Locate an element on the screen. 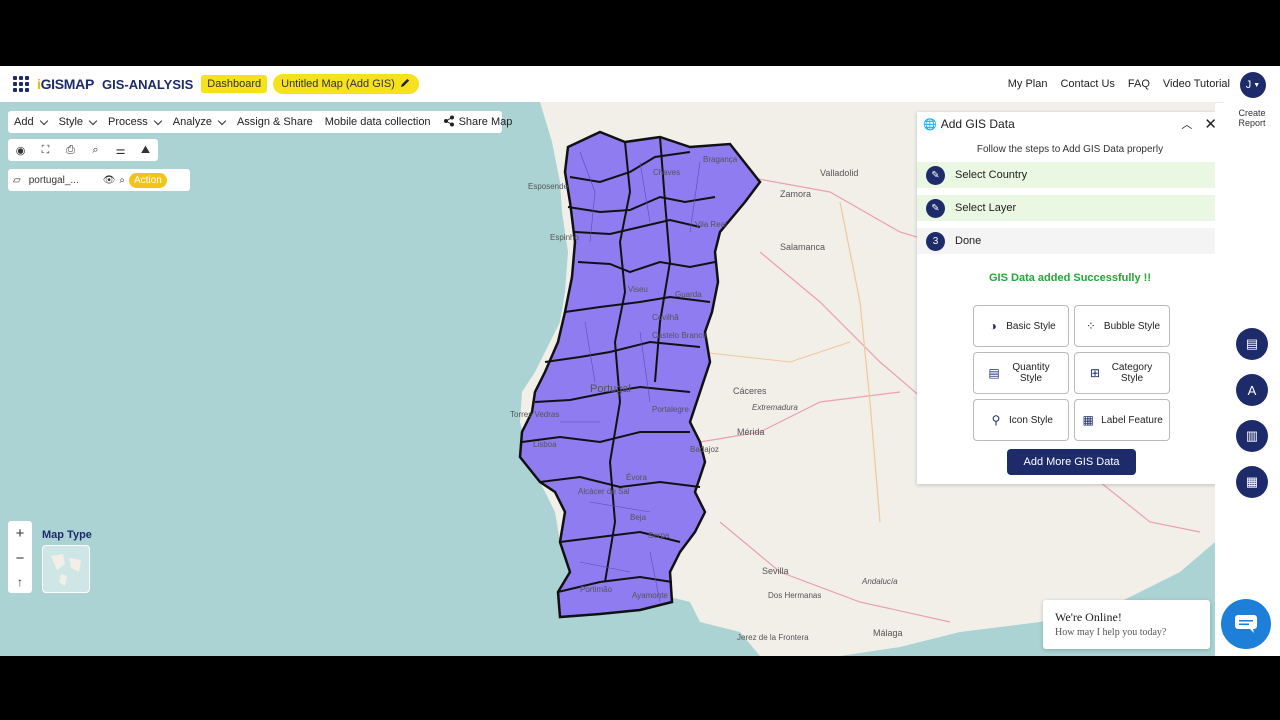  top-links: My Plan Contact Us FAQ Video Tutorial is located at coordinates (1119, 84).